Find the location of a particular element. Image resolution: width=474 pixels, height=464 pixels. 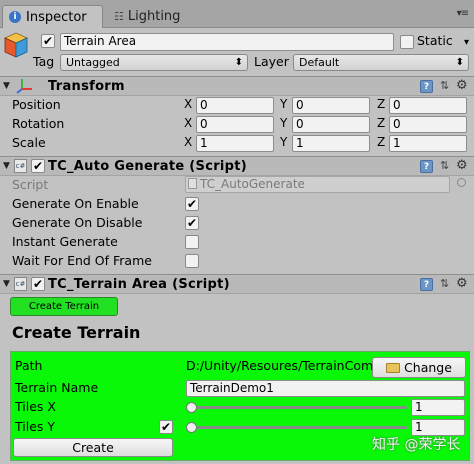

position-label: Position is located at coordinates (36, 104).